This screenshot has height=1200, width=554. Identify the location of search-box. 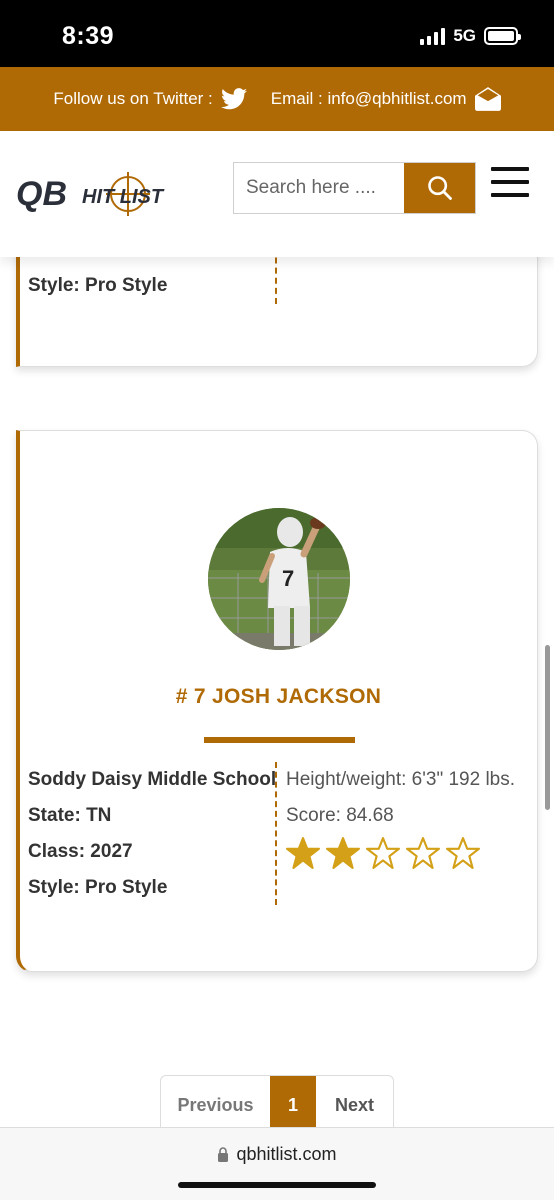
(354, 188).